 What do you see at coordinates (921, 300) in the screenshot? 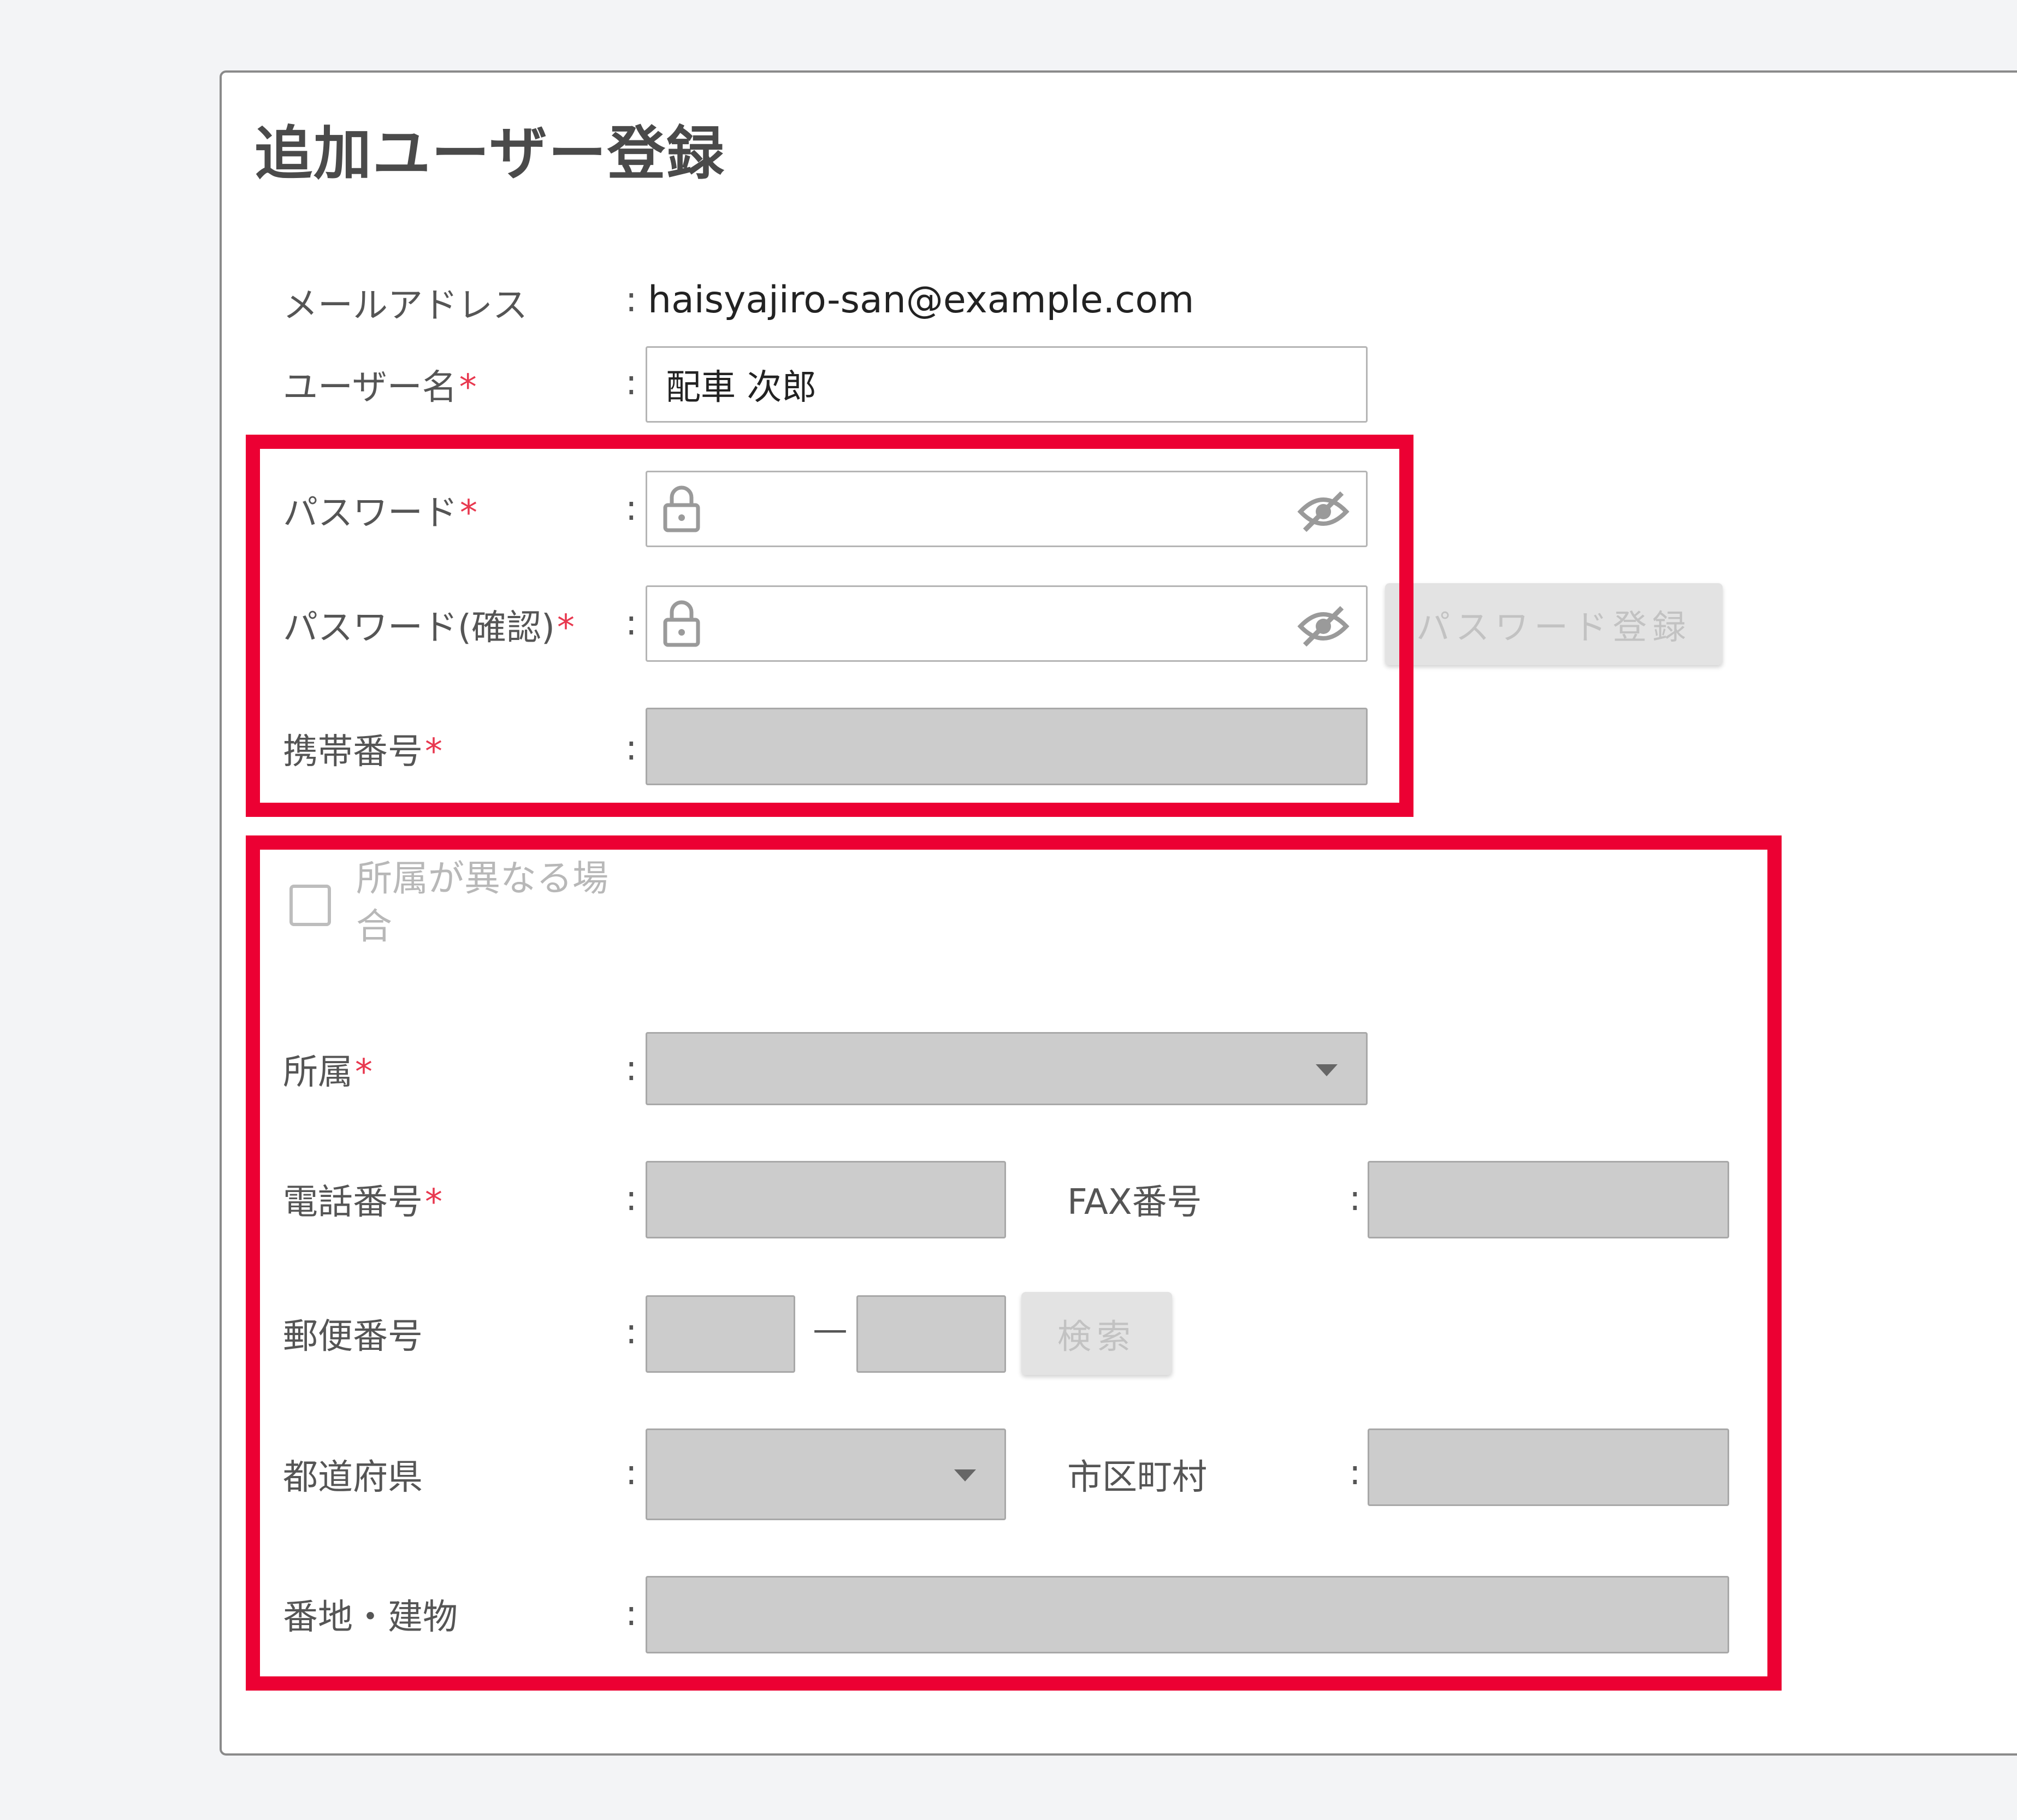
I see `email-value: haisyajiro-san@example.com` at bounding box center [921, 300].